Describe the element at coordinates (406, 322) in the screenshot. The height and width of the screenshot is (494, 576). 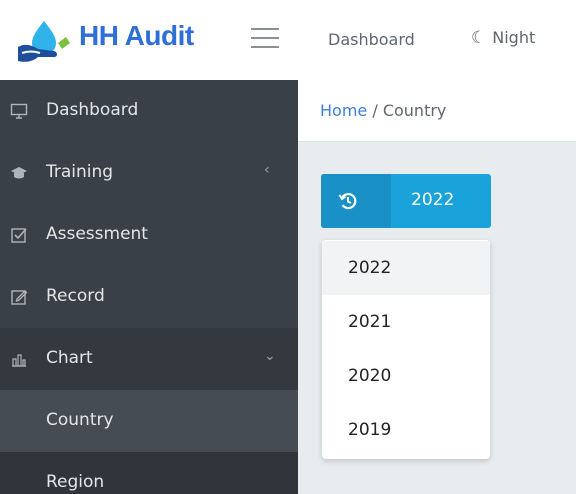
I see `year-option: 2021` at that location.